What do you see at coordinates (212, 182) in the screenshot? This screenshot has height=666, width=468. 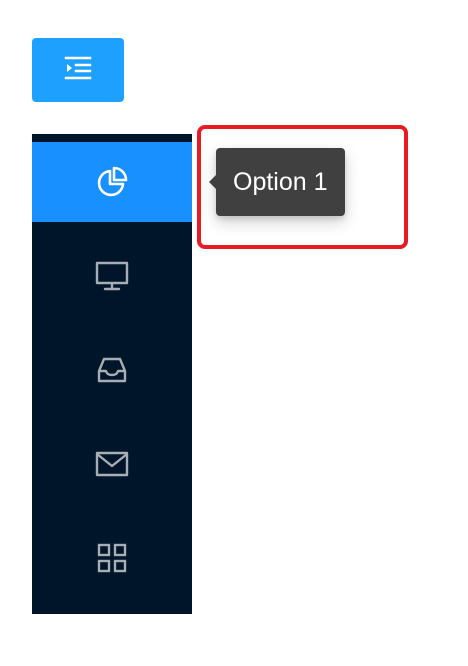 I see `tooltip-arrow` at bounding box center [212, 182].